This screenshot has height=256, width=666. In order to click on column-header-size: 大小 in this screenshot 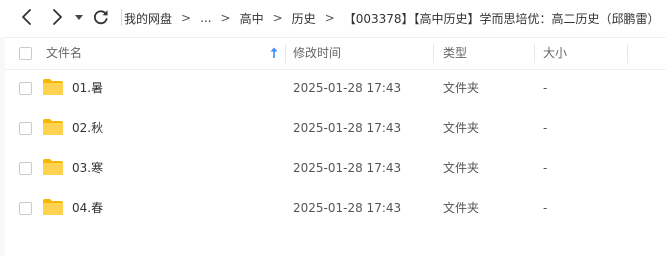, I will do `click(555, 53)`.